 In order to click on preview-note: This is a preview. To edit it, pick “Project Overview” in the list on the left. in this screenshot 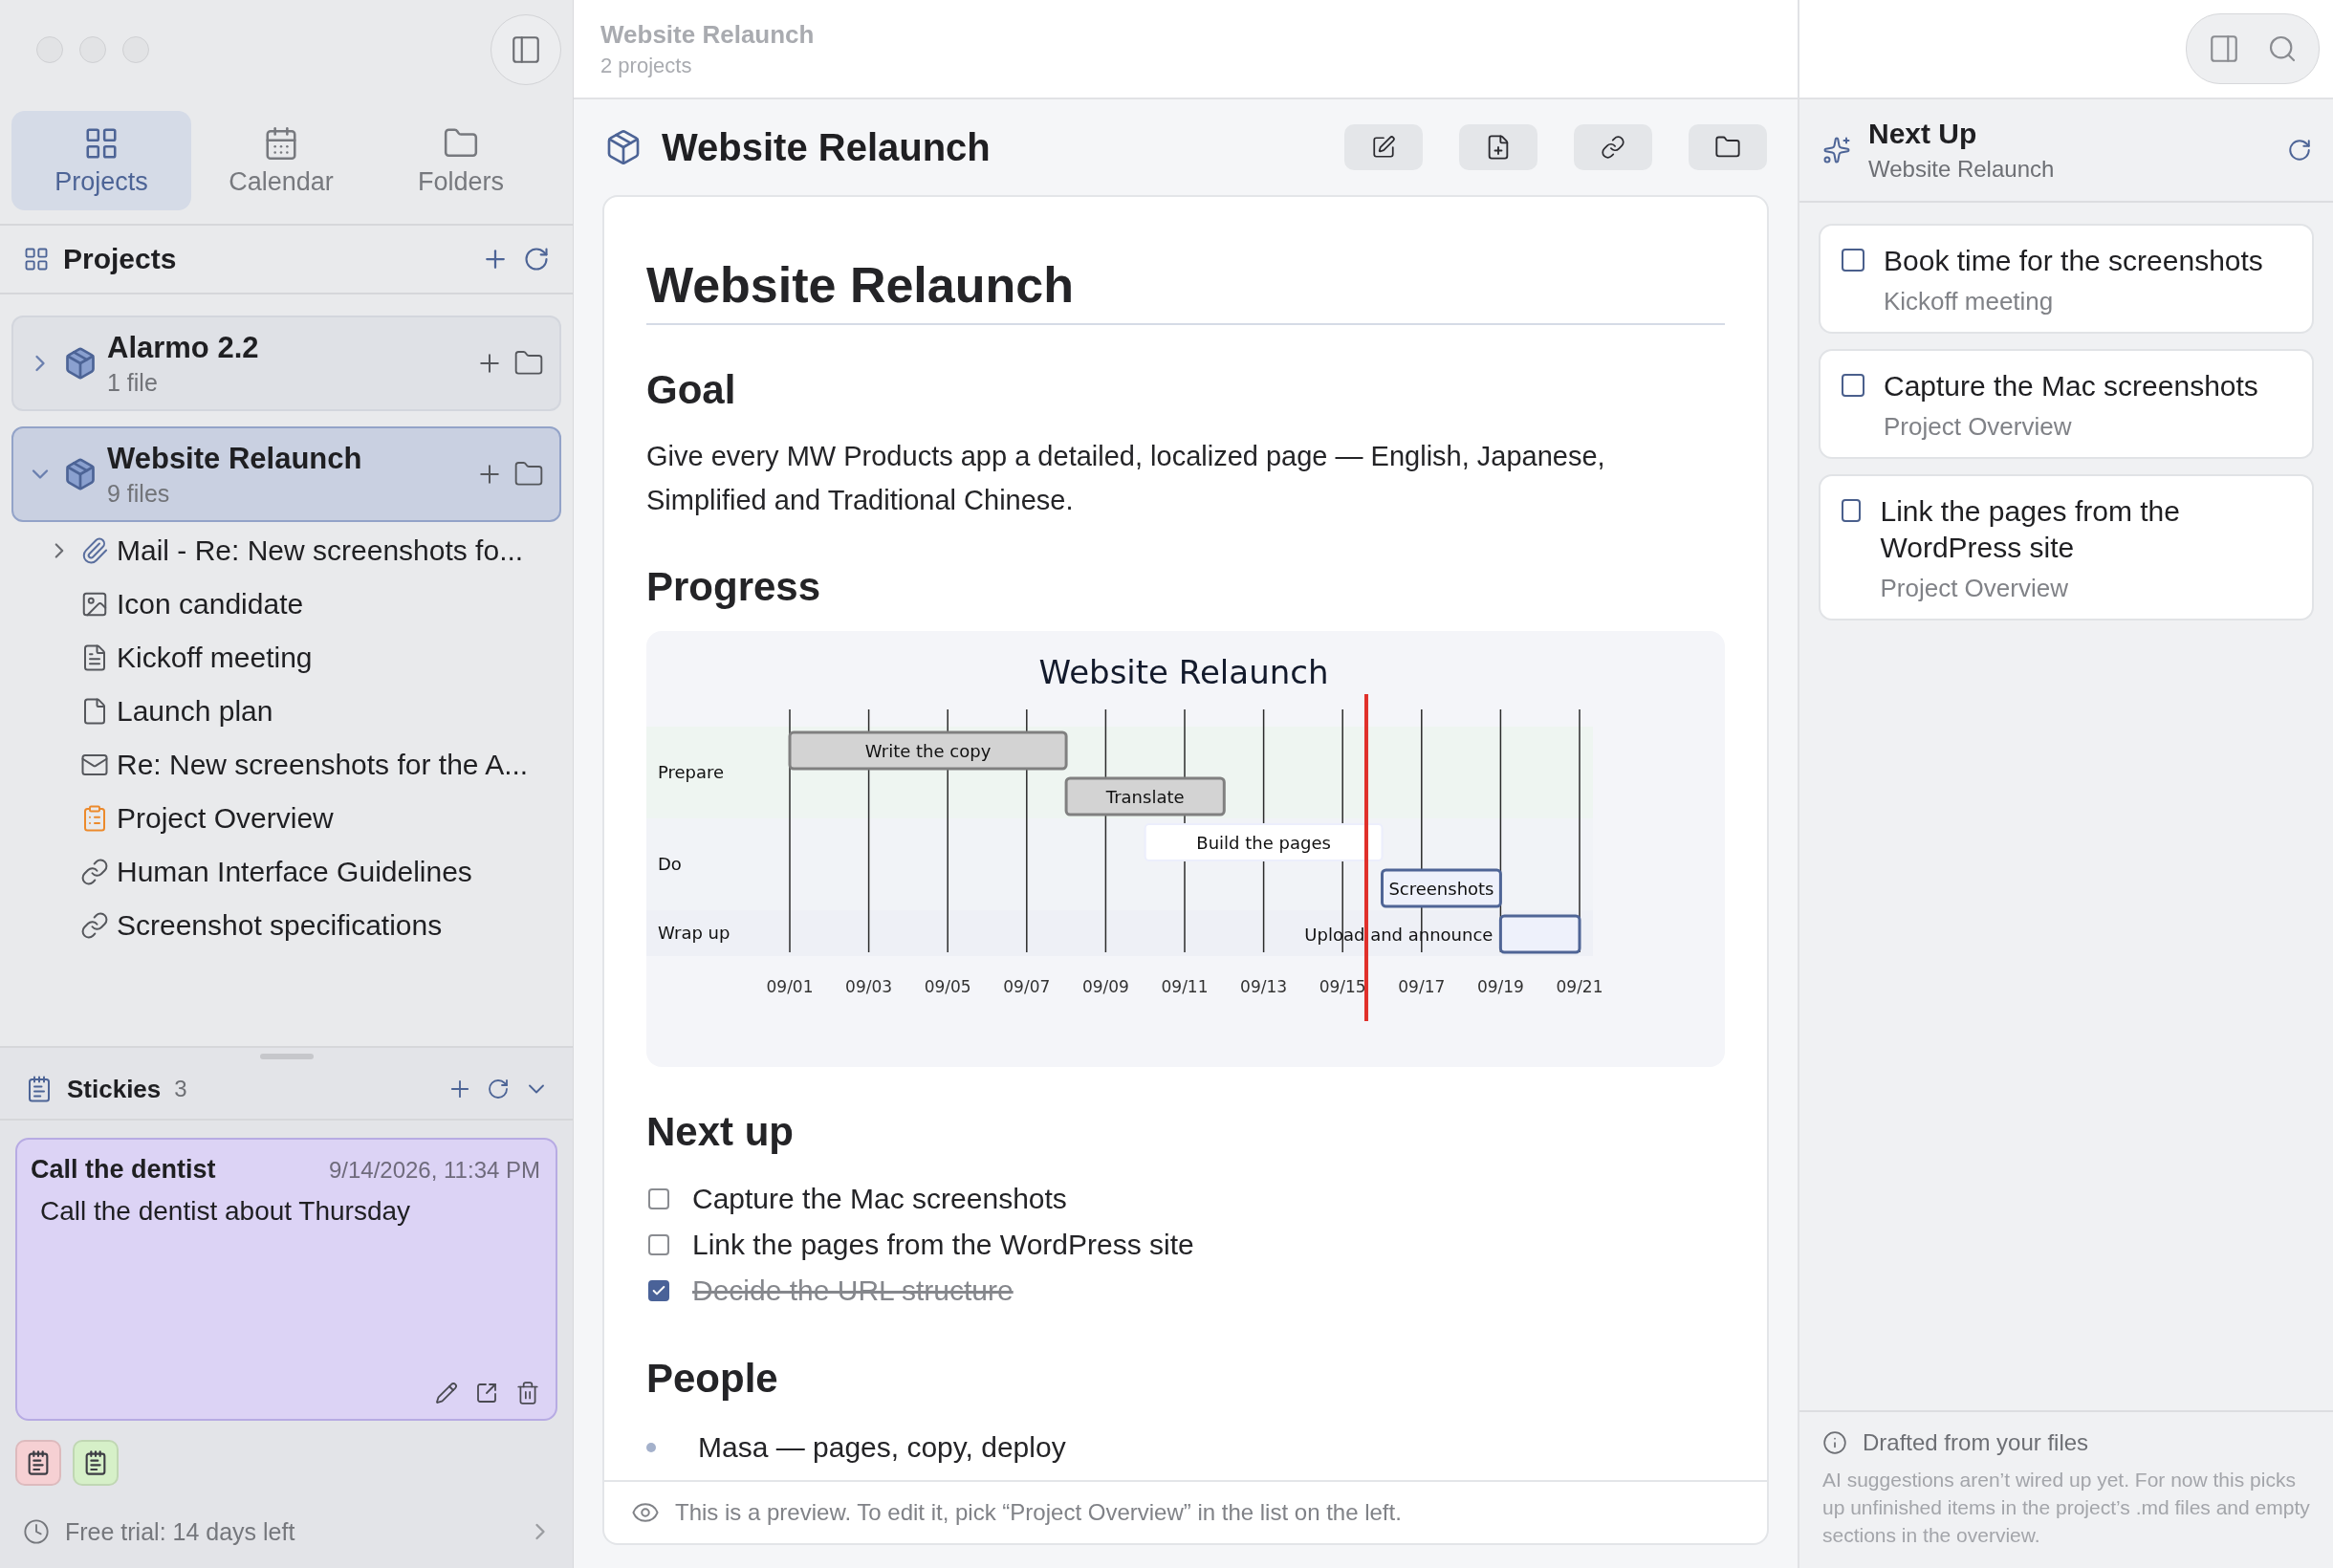, I will do `click(1038, 1512)`.